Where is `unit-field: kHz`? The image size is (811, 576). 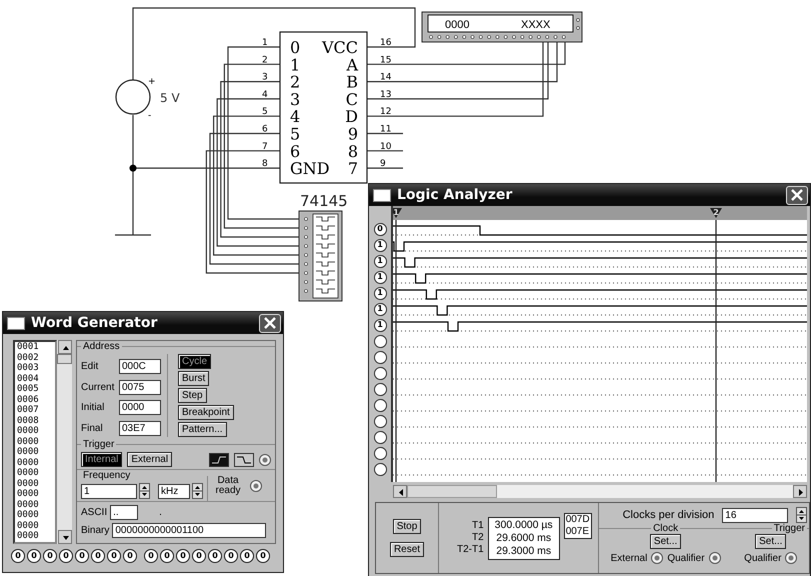 unit-field: kHz is located at coordinates (174, 491).